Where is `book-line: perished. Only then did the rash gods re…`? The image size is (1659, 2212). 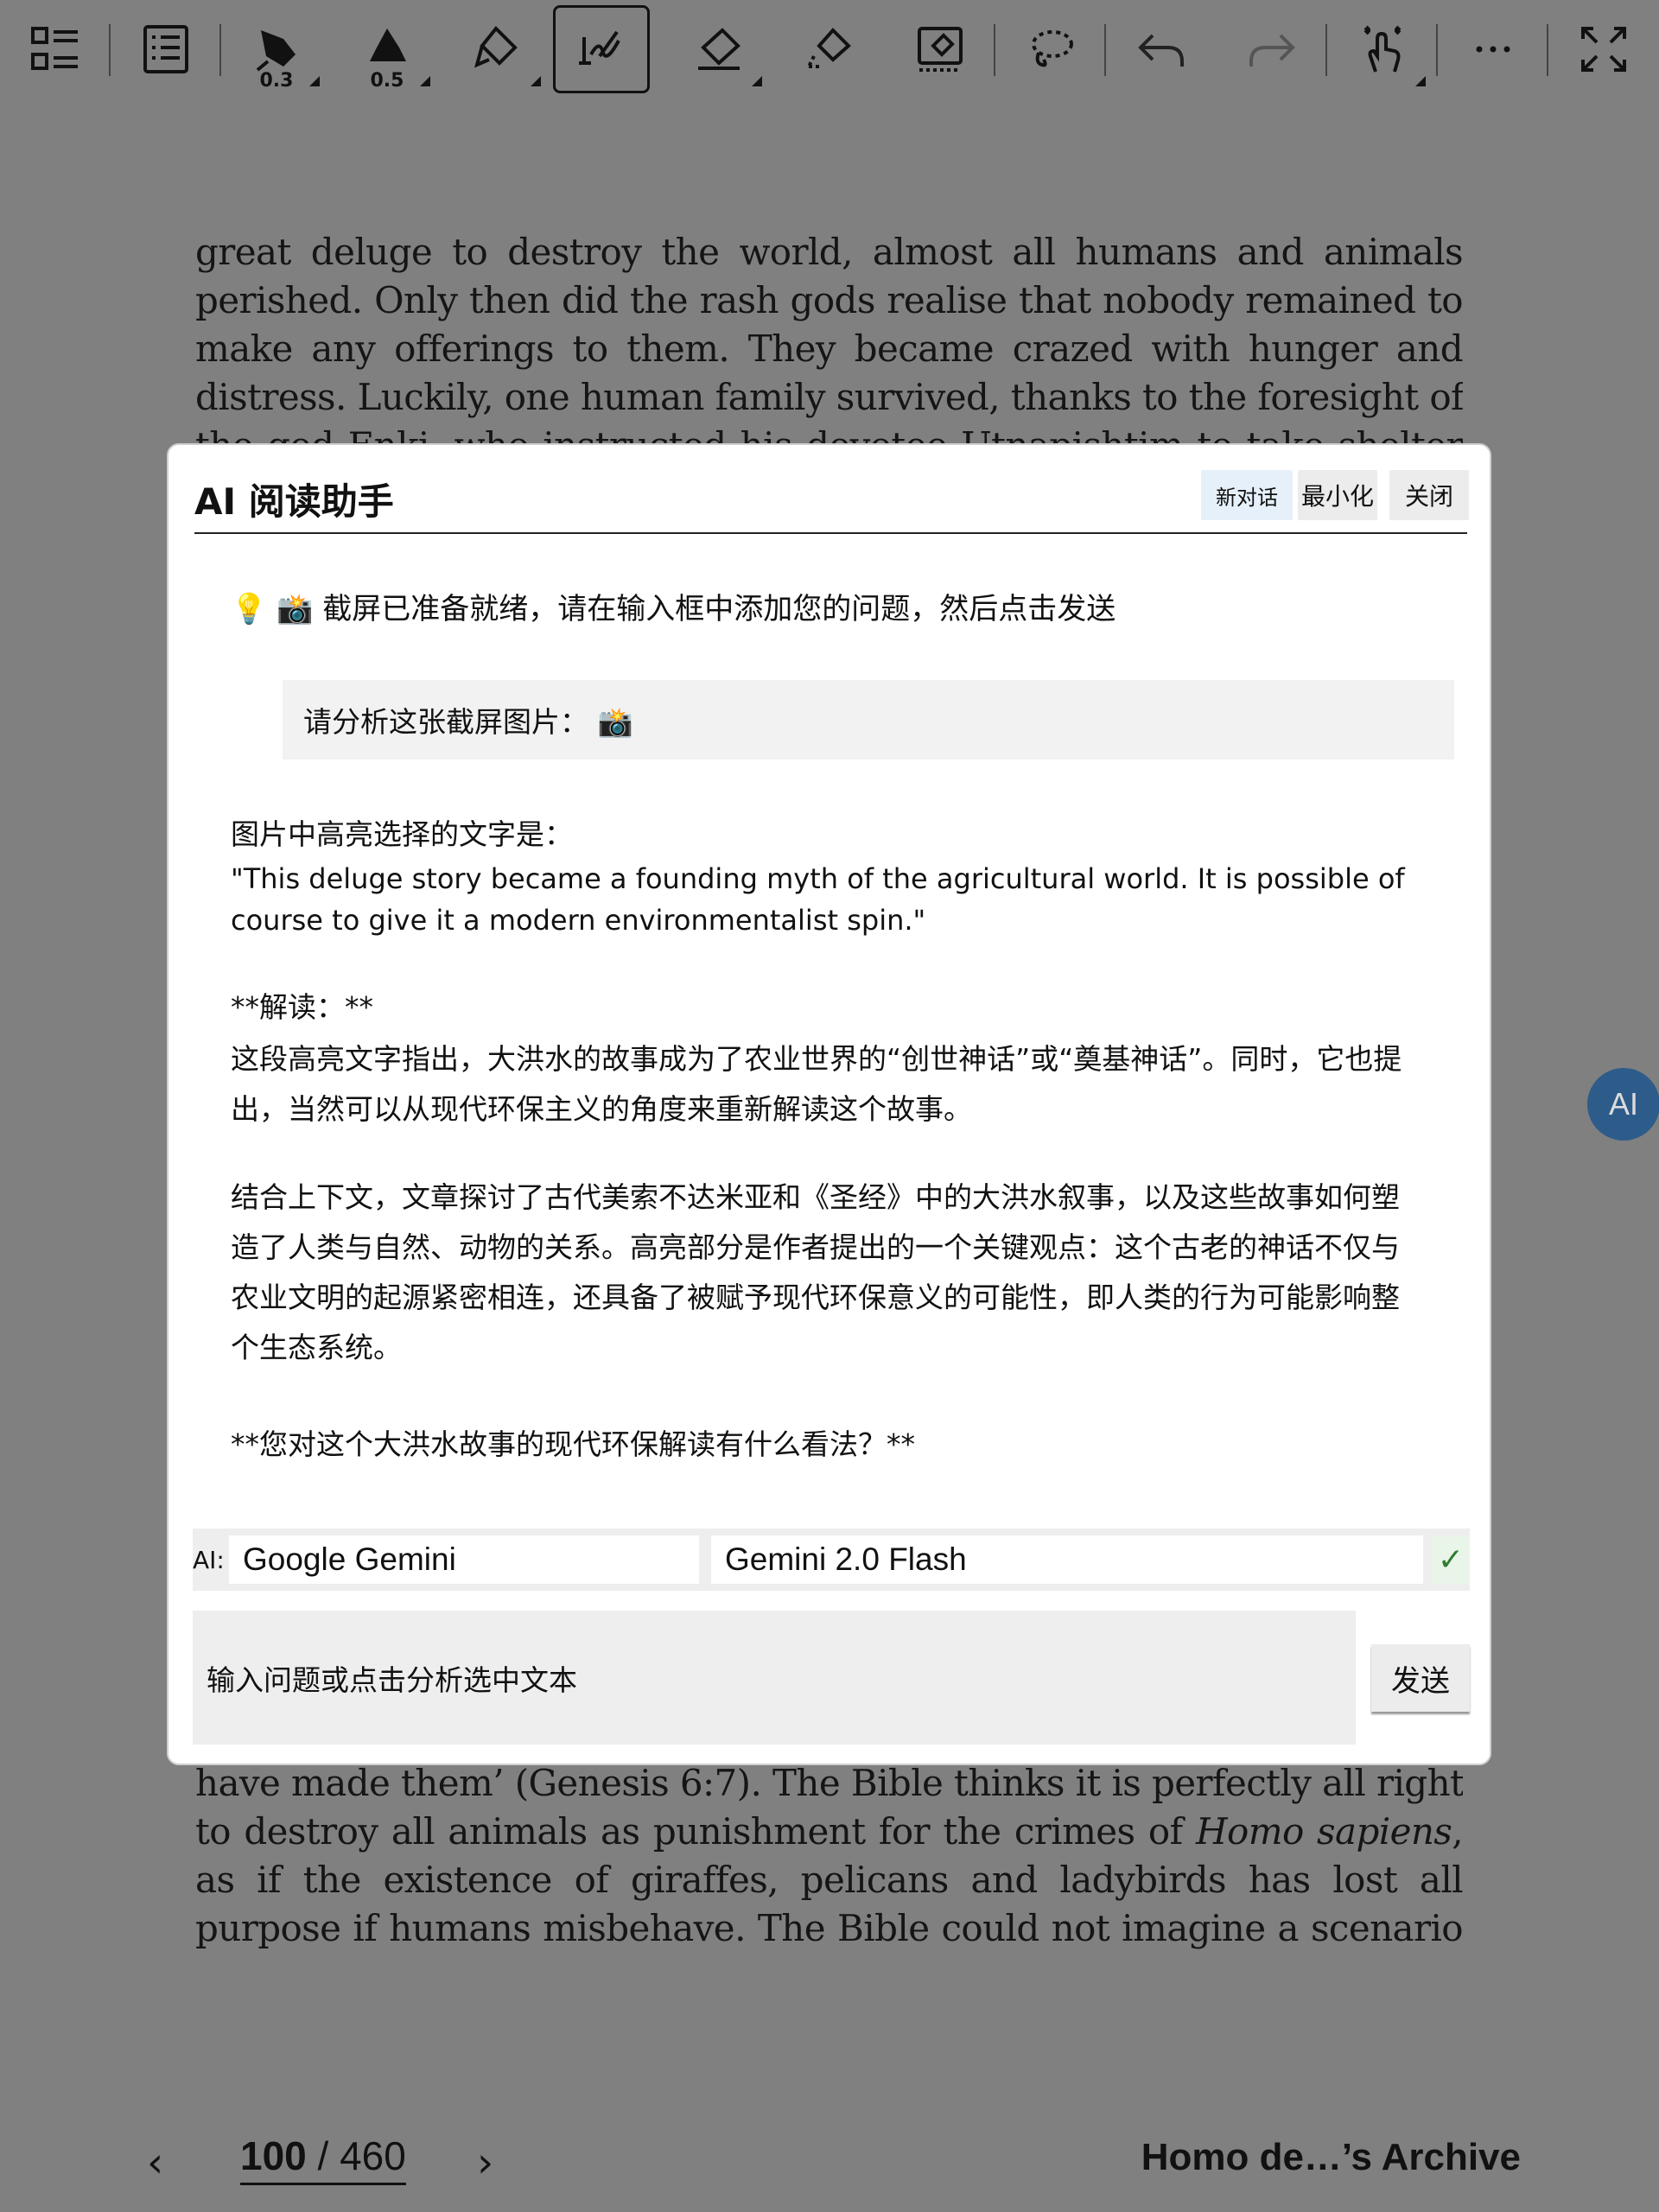
book-line: perished. Only then did the rash gods re… is located at coordinates (829, 300).